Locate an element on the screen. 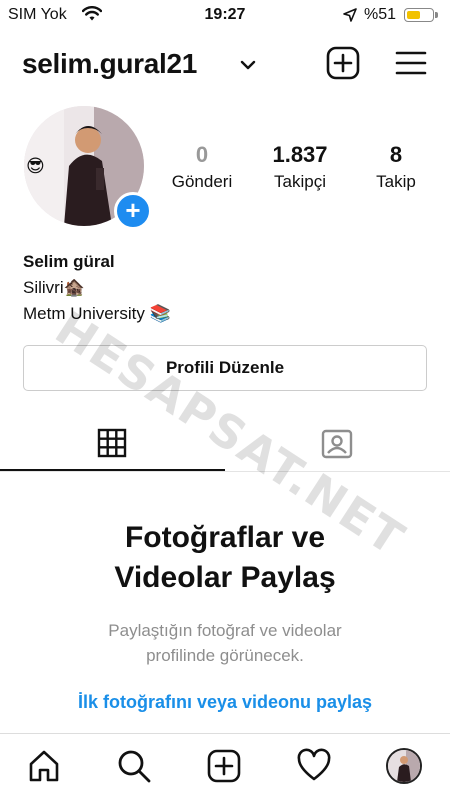 The width and height of the screenshot is (450, 801). battery-percent: %51 is located at coordinates (380, 14).